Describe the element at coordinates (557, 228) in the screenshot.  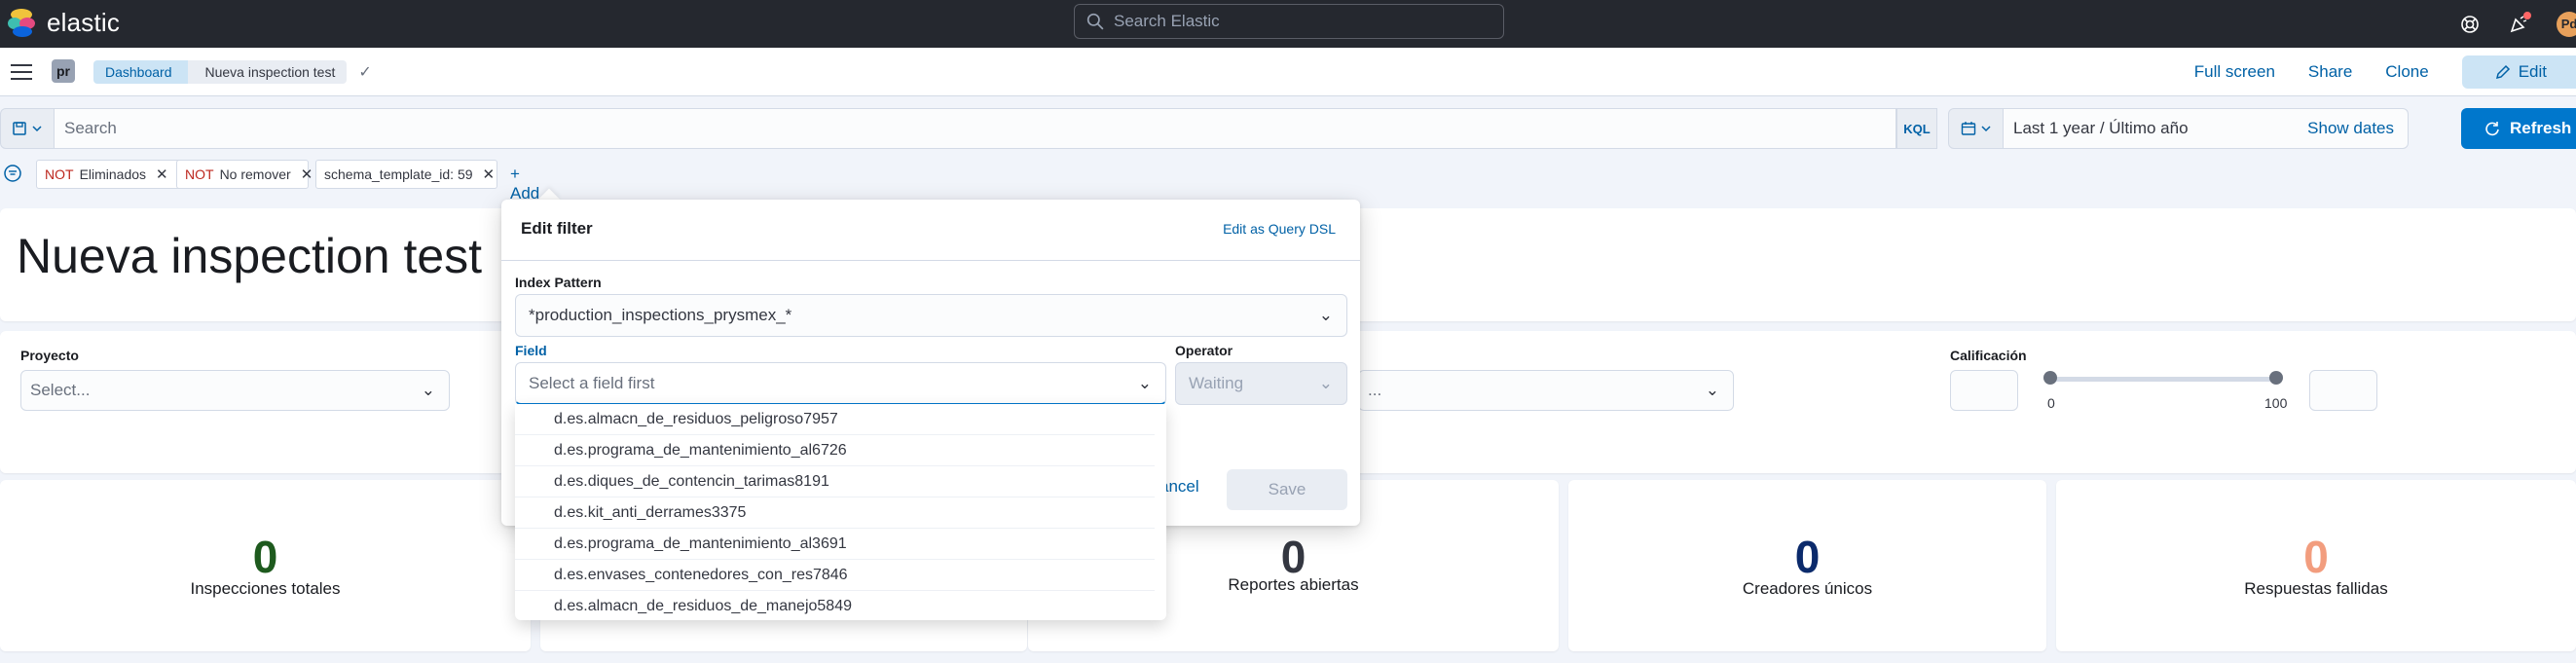
I see `popover-title: Edit filter` at that location.